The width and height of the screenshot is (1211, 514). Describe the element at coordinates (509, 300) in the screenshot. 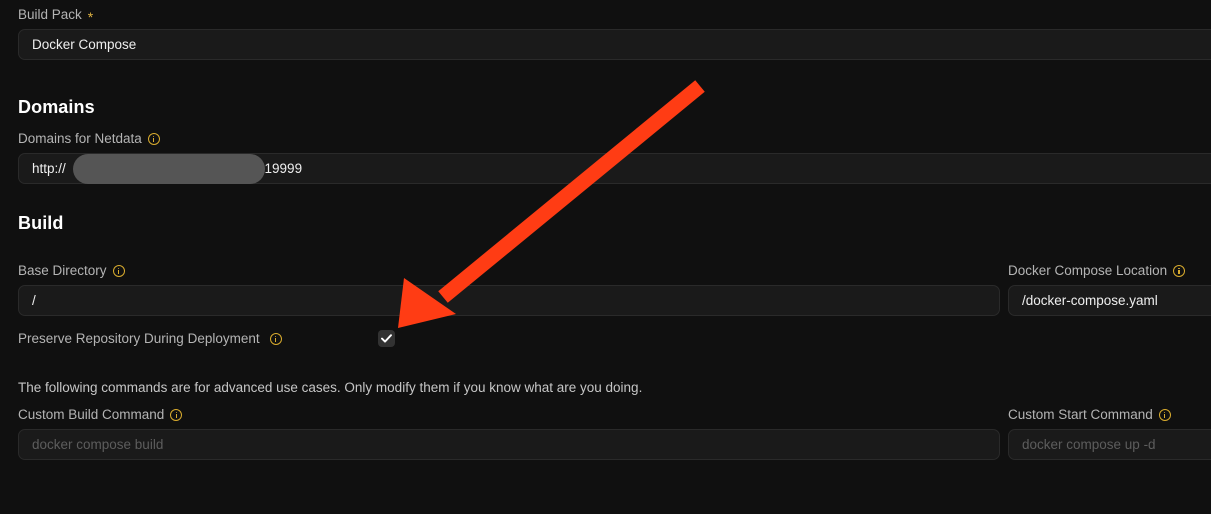

I see `base-directory-input: /` at that location.